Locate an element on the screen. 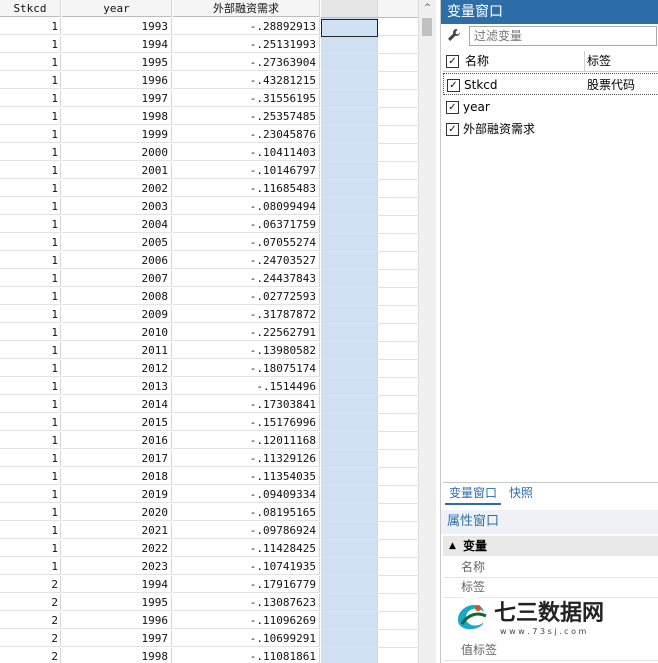 This screenshot has width=658, height=663. cell-year: 2006 is located at coordinates (117, 260).